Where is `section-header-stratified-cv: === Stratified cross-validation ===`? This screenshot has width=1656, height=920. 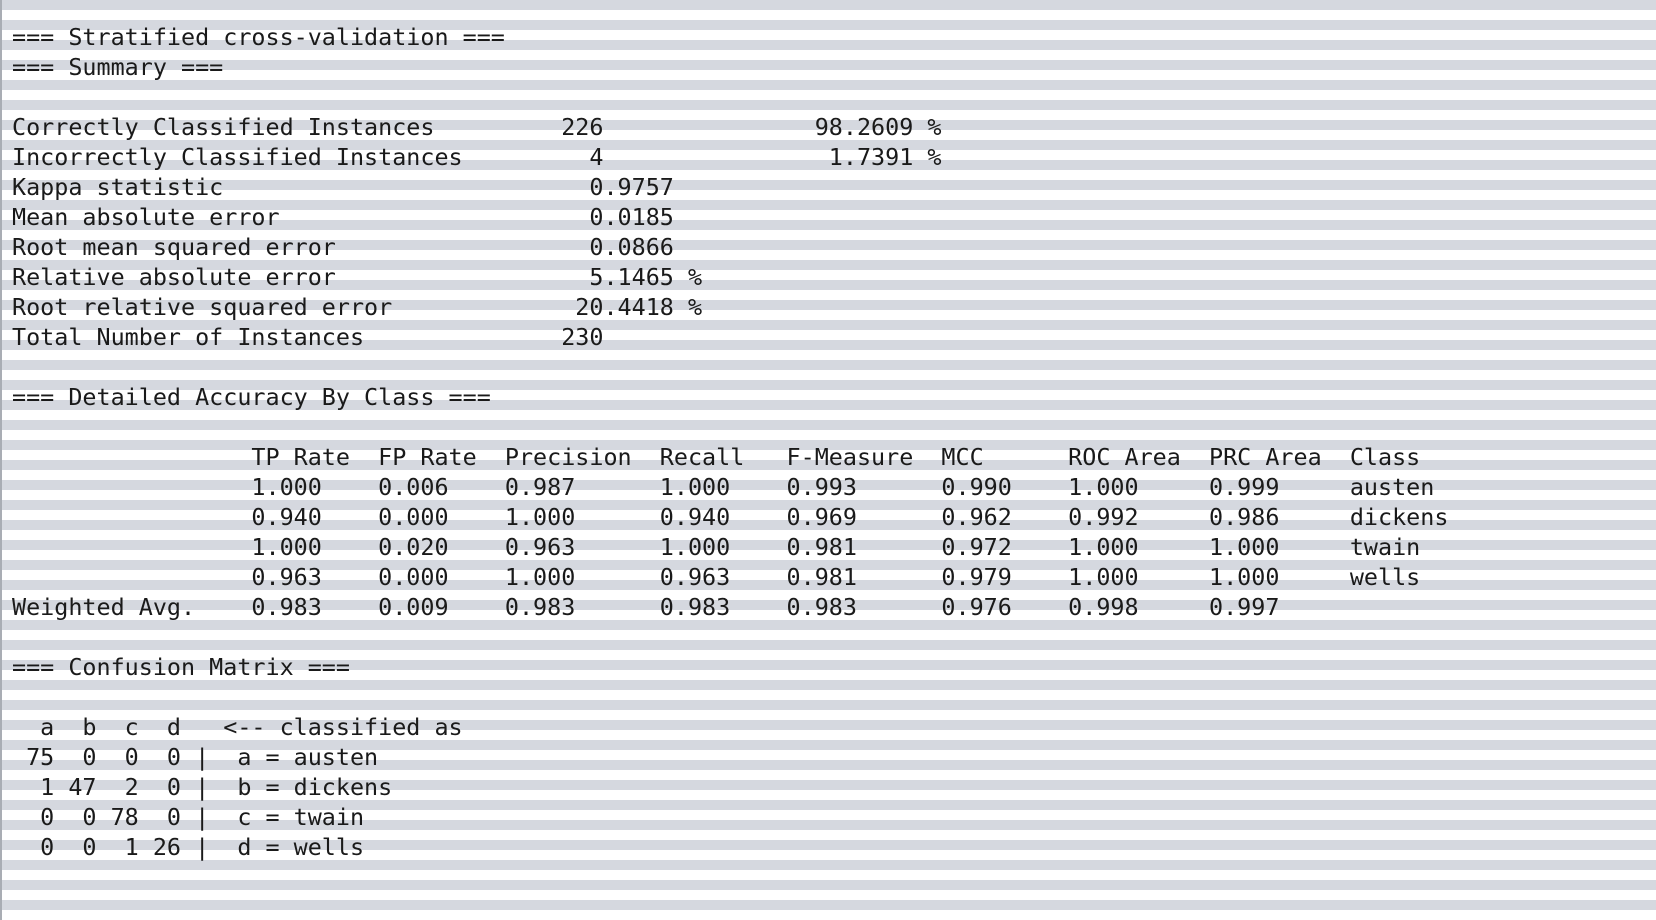 section-header-stratified-cv: === Stratified cross-validation === is located at coordinates (258, 37).